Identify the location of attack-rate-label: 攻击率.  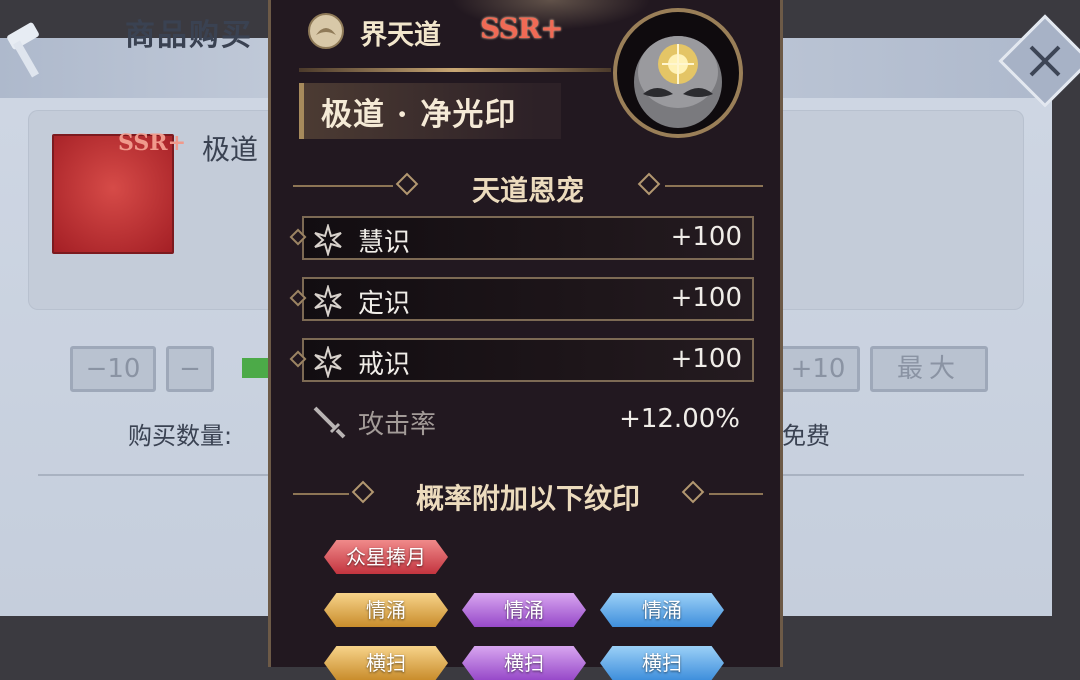
(397, 425).